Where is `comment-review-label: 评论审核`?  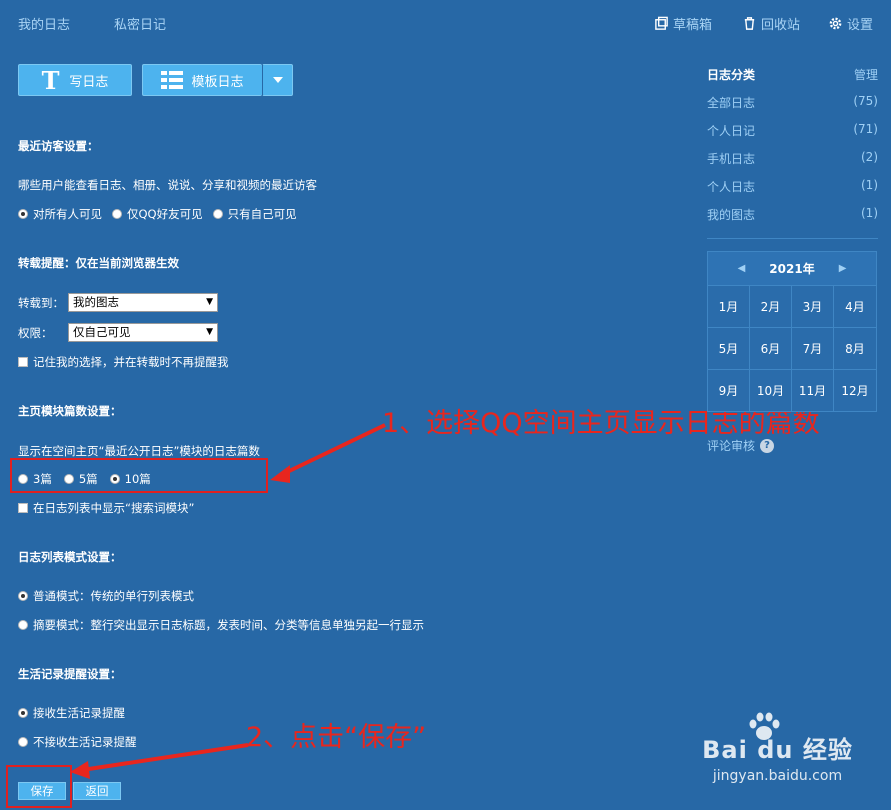
comment-review-label: 评论审核 is located at coordinates (731, 446).